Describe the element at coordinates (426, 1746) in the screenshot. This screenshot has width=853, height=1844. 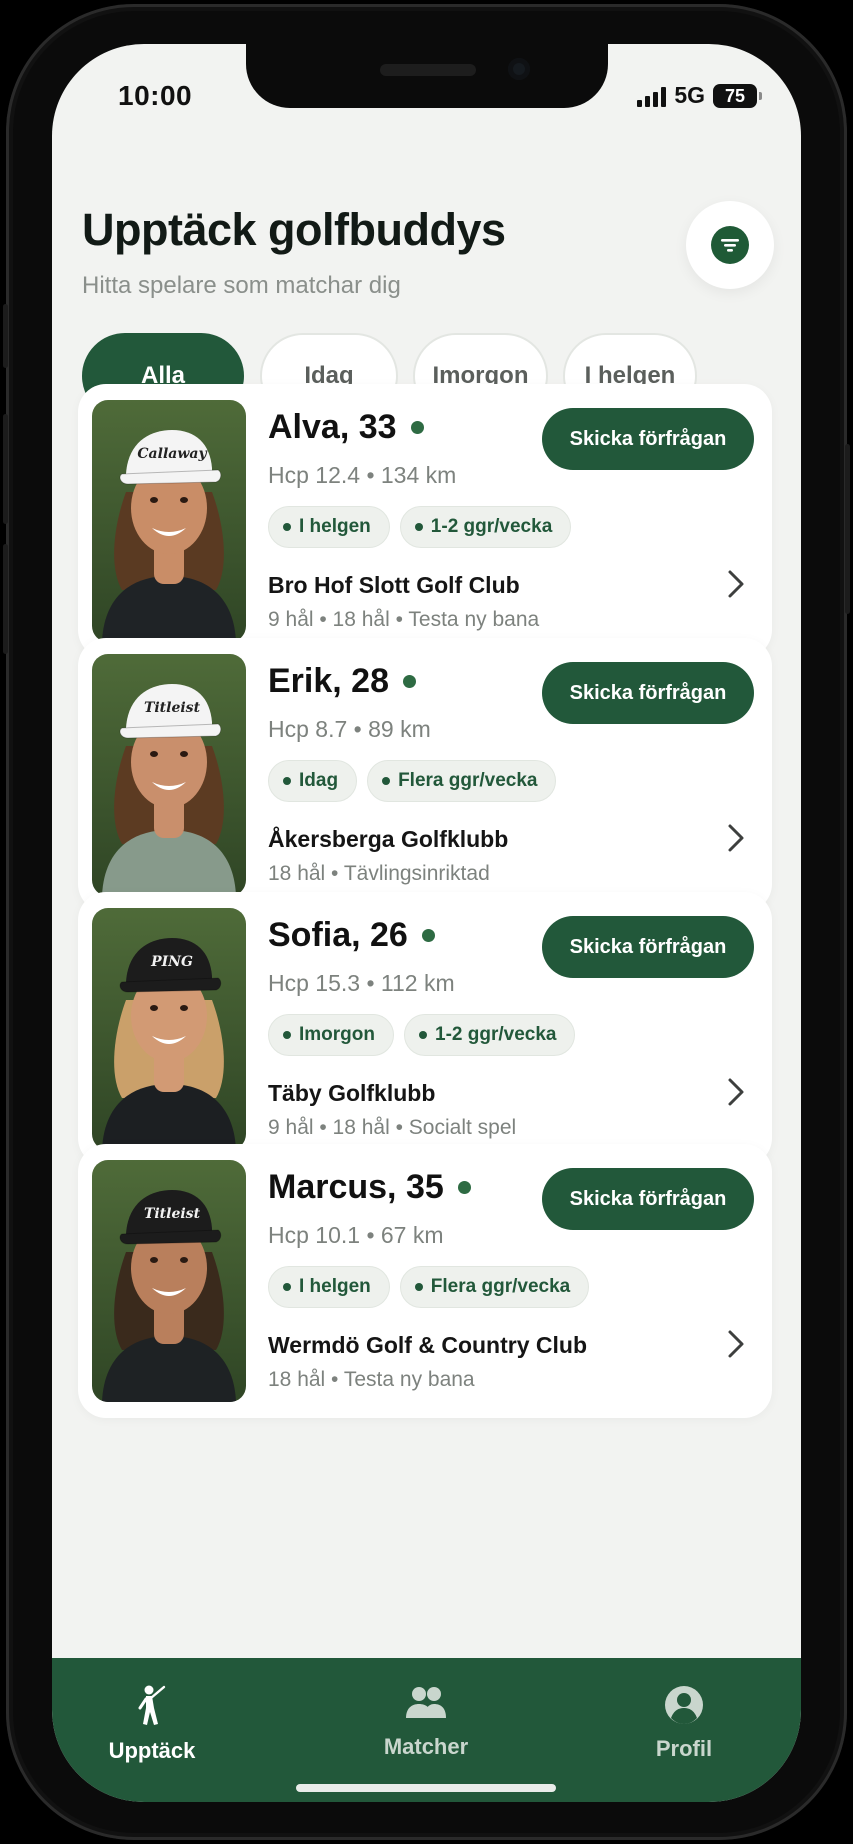
I see `tab-label: Matcher` at that location.